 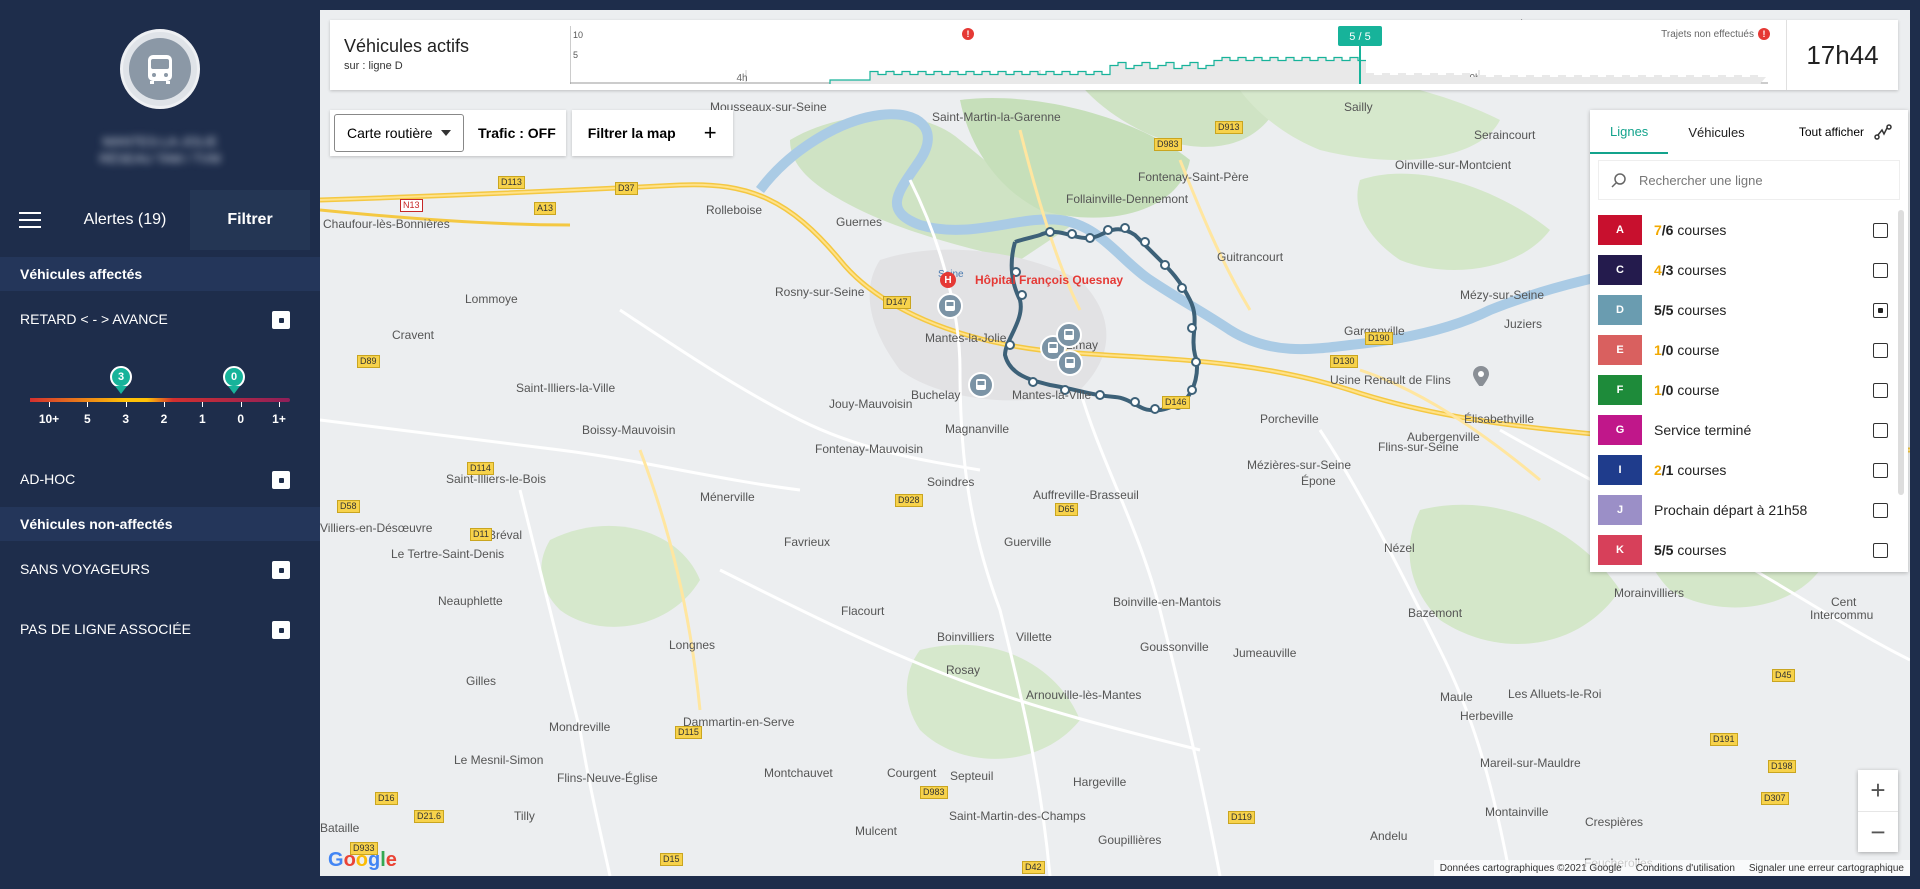 What do you see at coordinates (241, 404) in the screenshot?
I see `slider-tick` at bounding box center [241, 404].